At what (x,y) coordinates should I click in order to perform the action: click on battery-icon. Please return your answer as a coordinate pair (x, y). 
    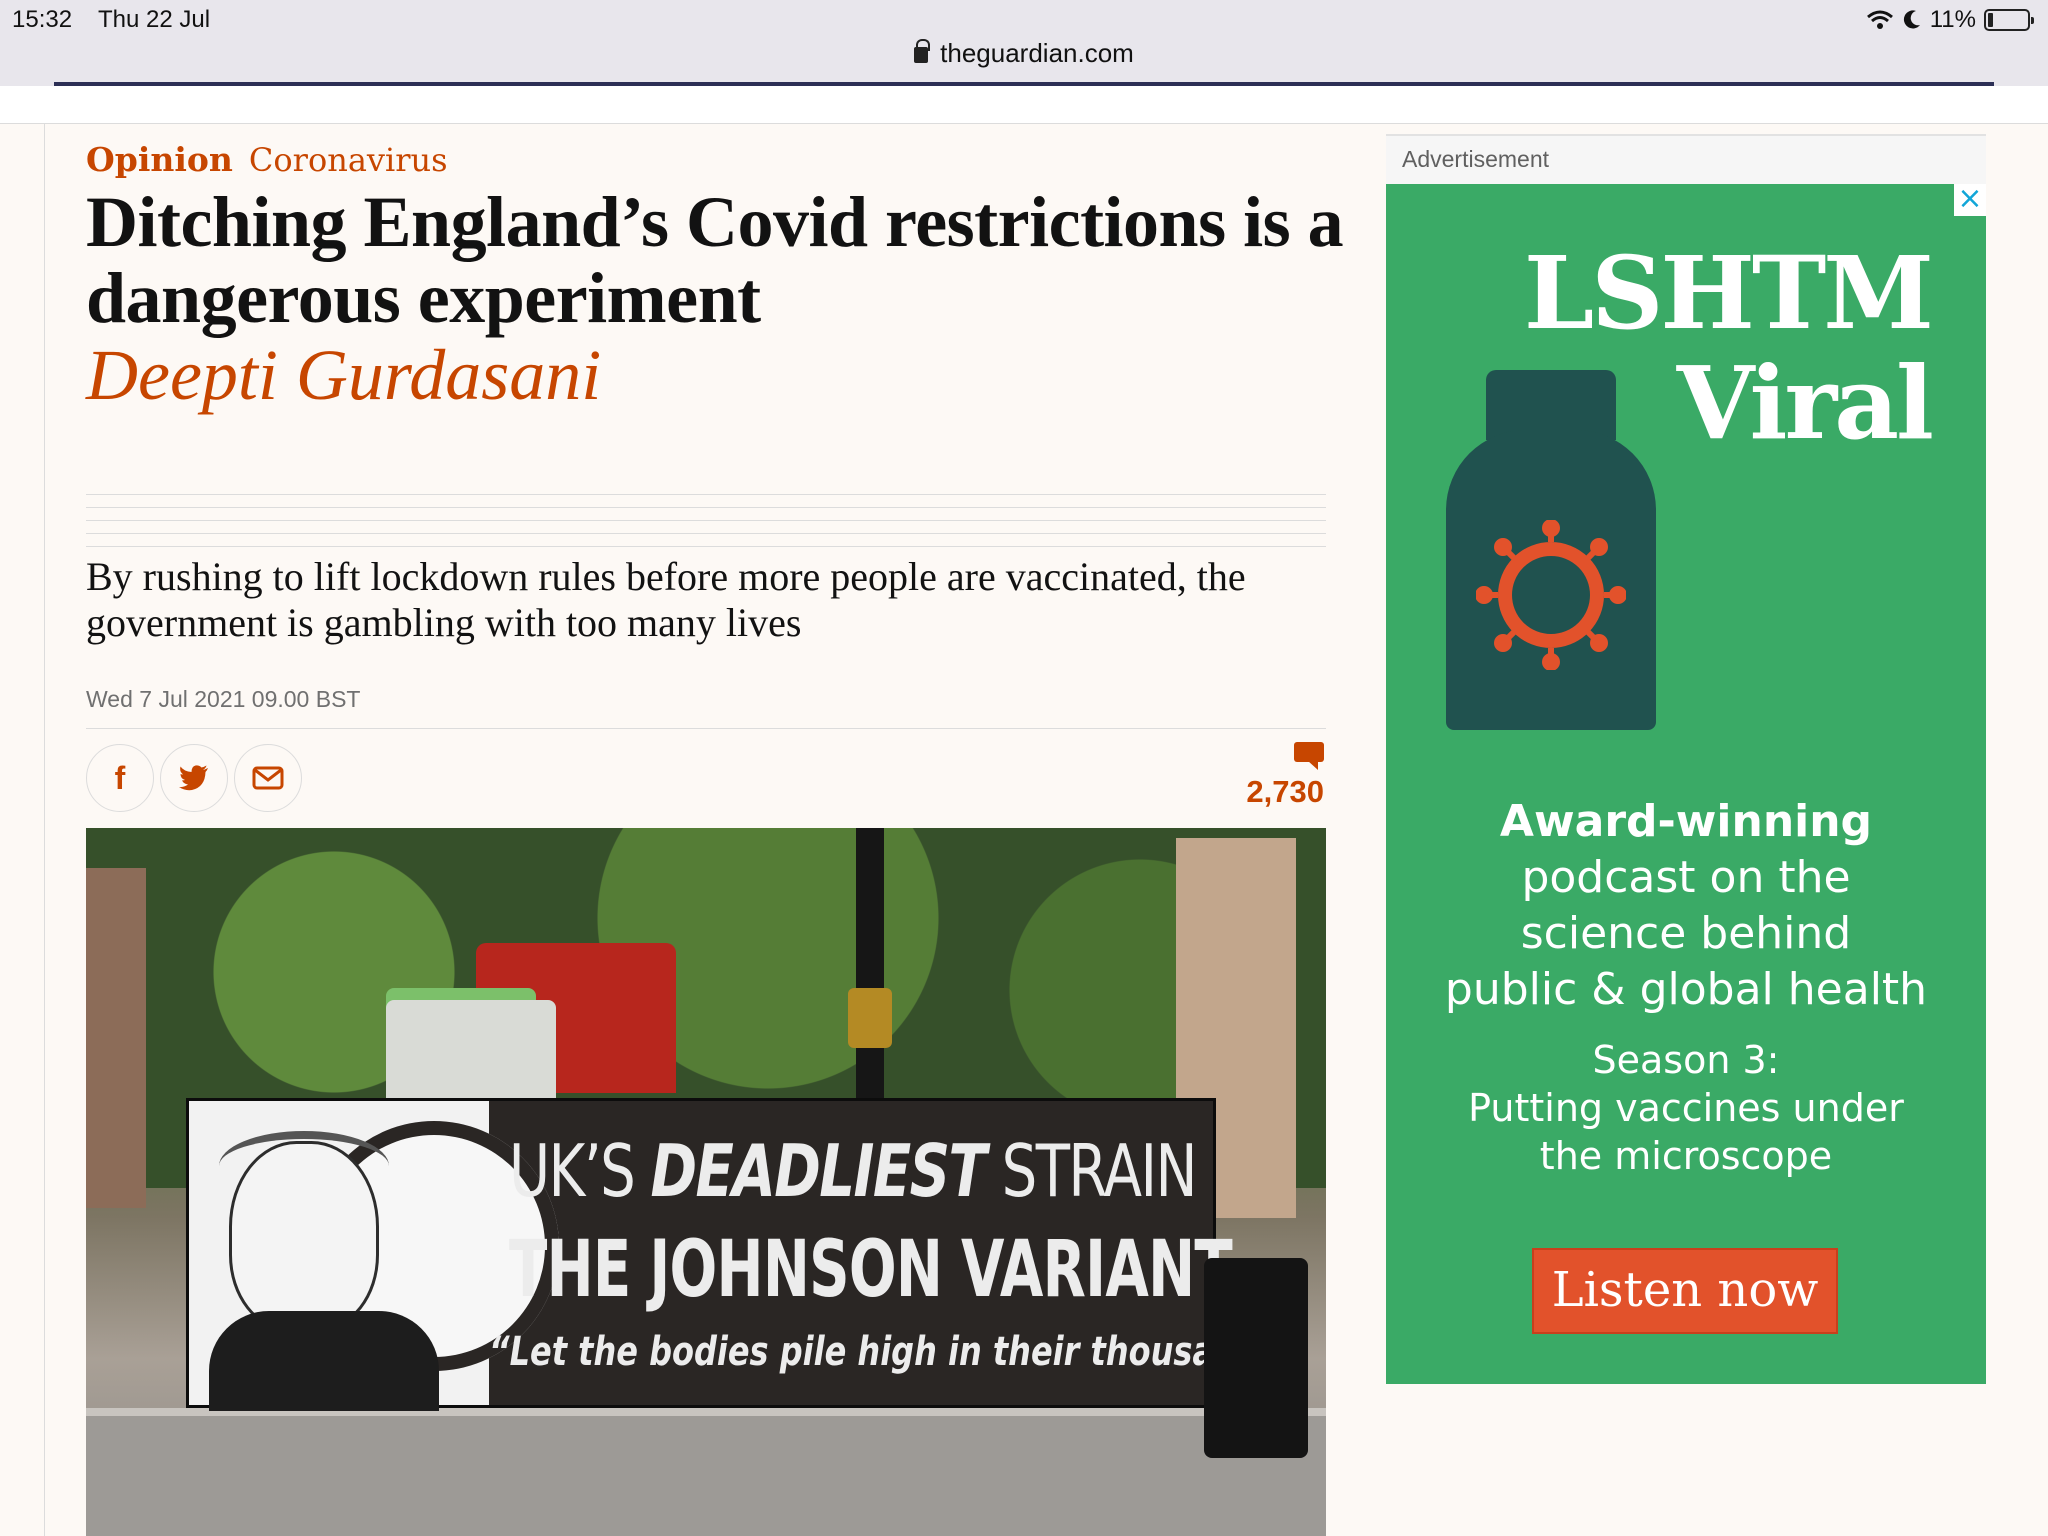
    Looking at the image, I should click on (2009, 20).